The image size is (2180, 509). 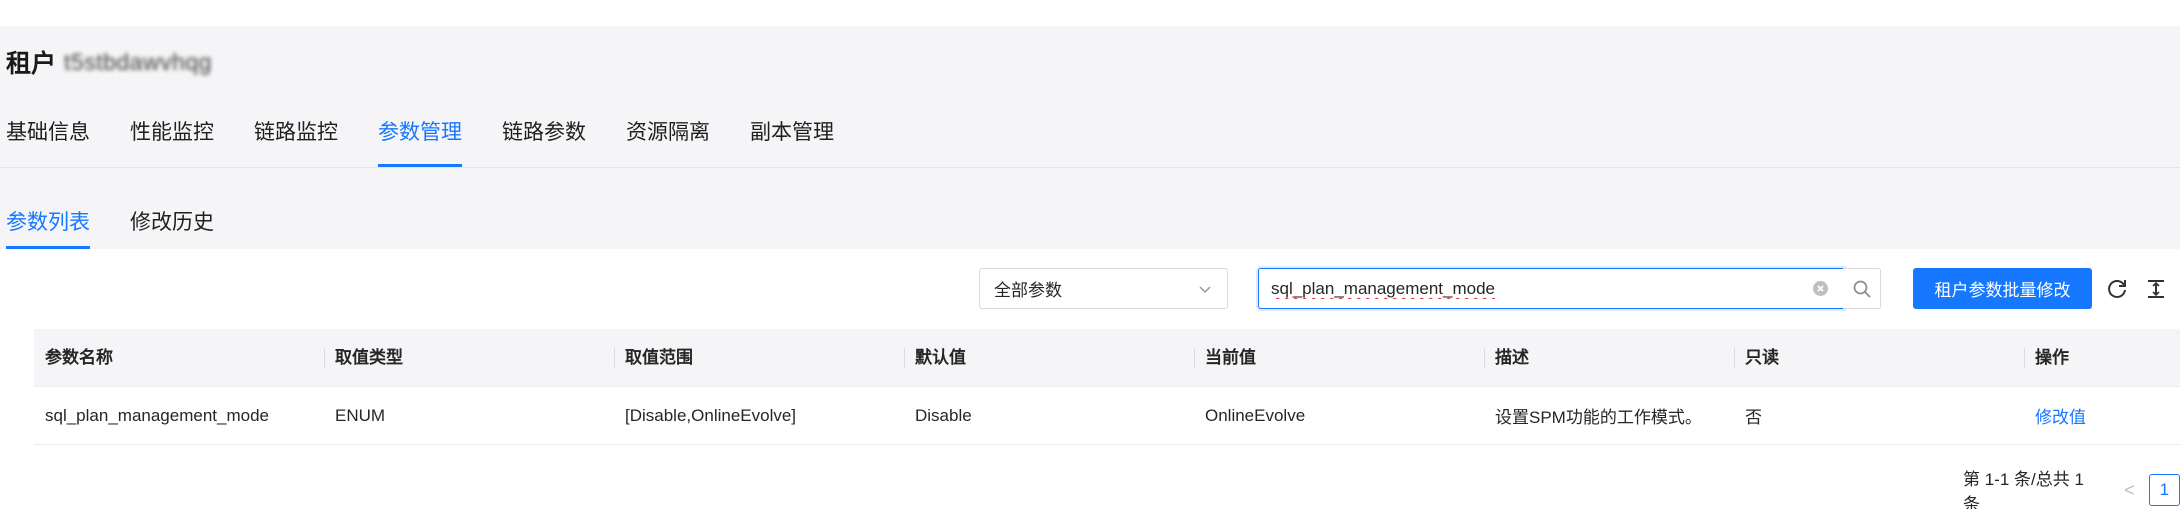 I want to click on sub-tabs: 参数列表 修改历史, so click(x=130, y=223).